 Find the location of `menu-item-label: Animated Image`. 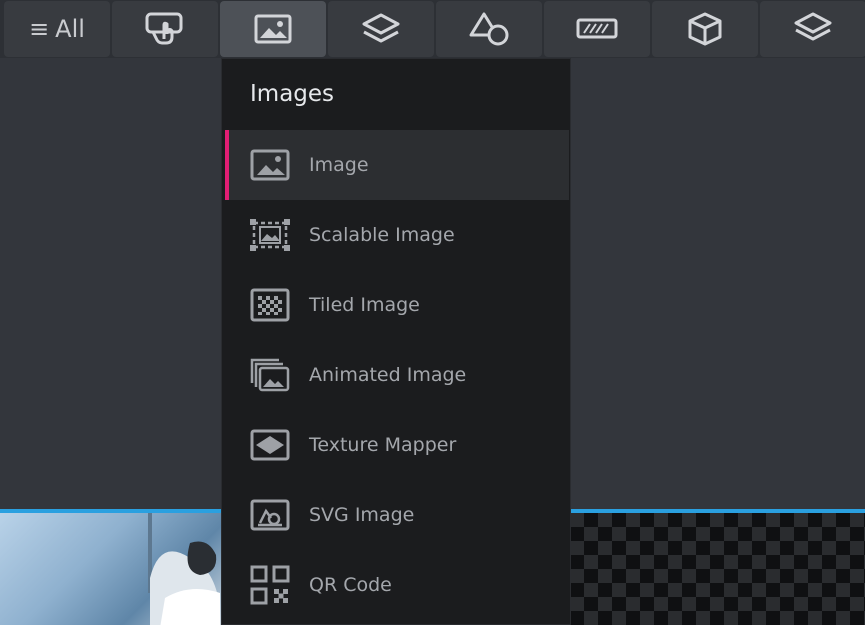

menu-item-label: Animated Image is located at coordinates (388, 375).